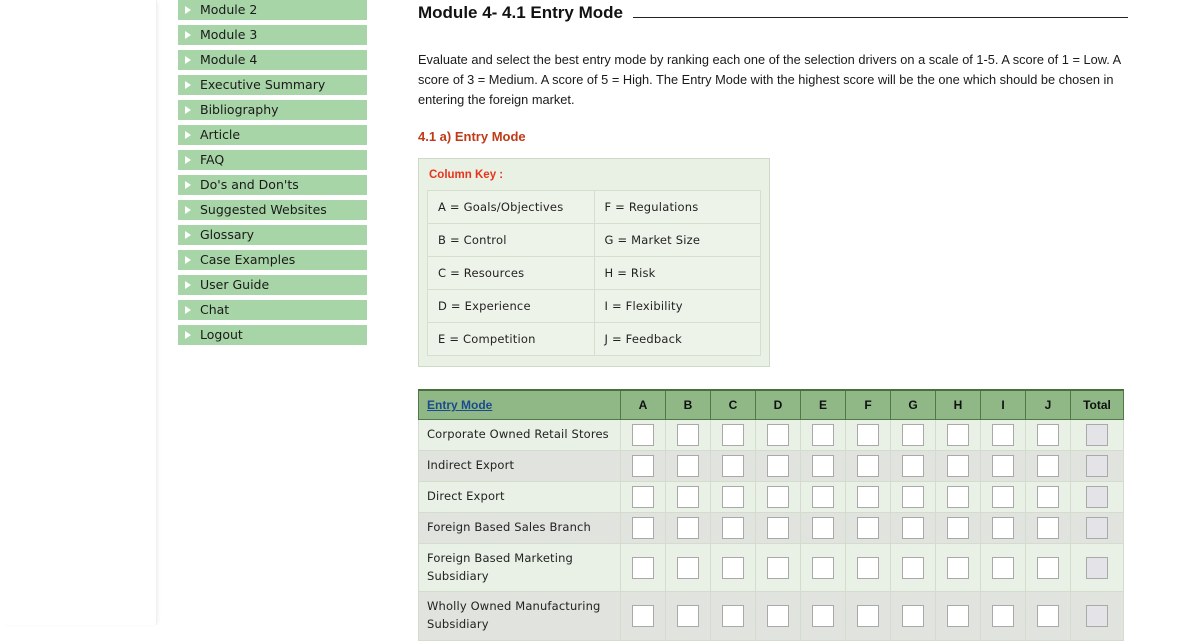 This screenshot has width=1200, height=641. What do you see at coordinates (771, 405) in the screenshot?
I see `entry-table-header-row: Entry Mode A B C D E F G H I J Total` at bounding box center [771, 405].